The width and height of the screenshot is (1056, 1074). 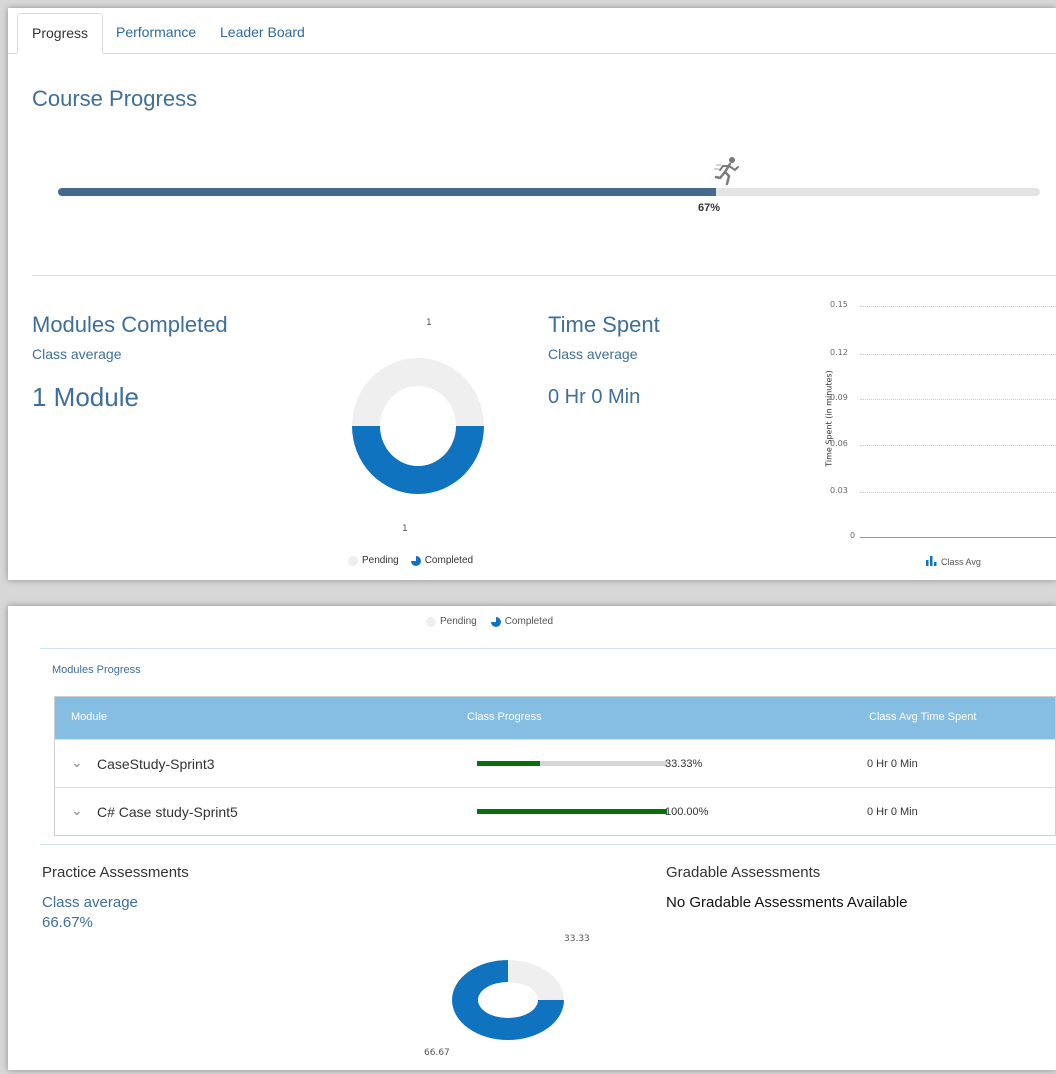 I want to click on x-axis-line, so click(x=958, y=537).